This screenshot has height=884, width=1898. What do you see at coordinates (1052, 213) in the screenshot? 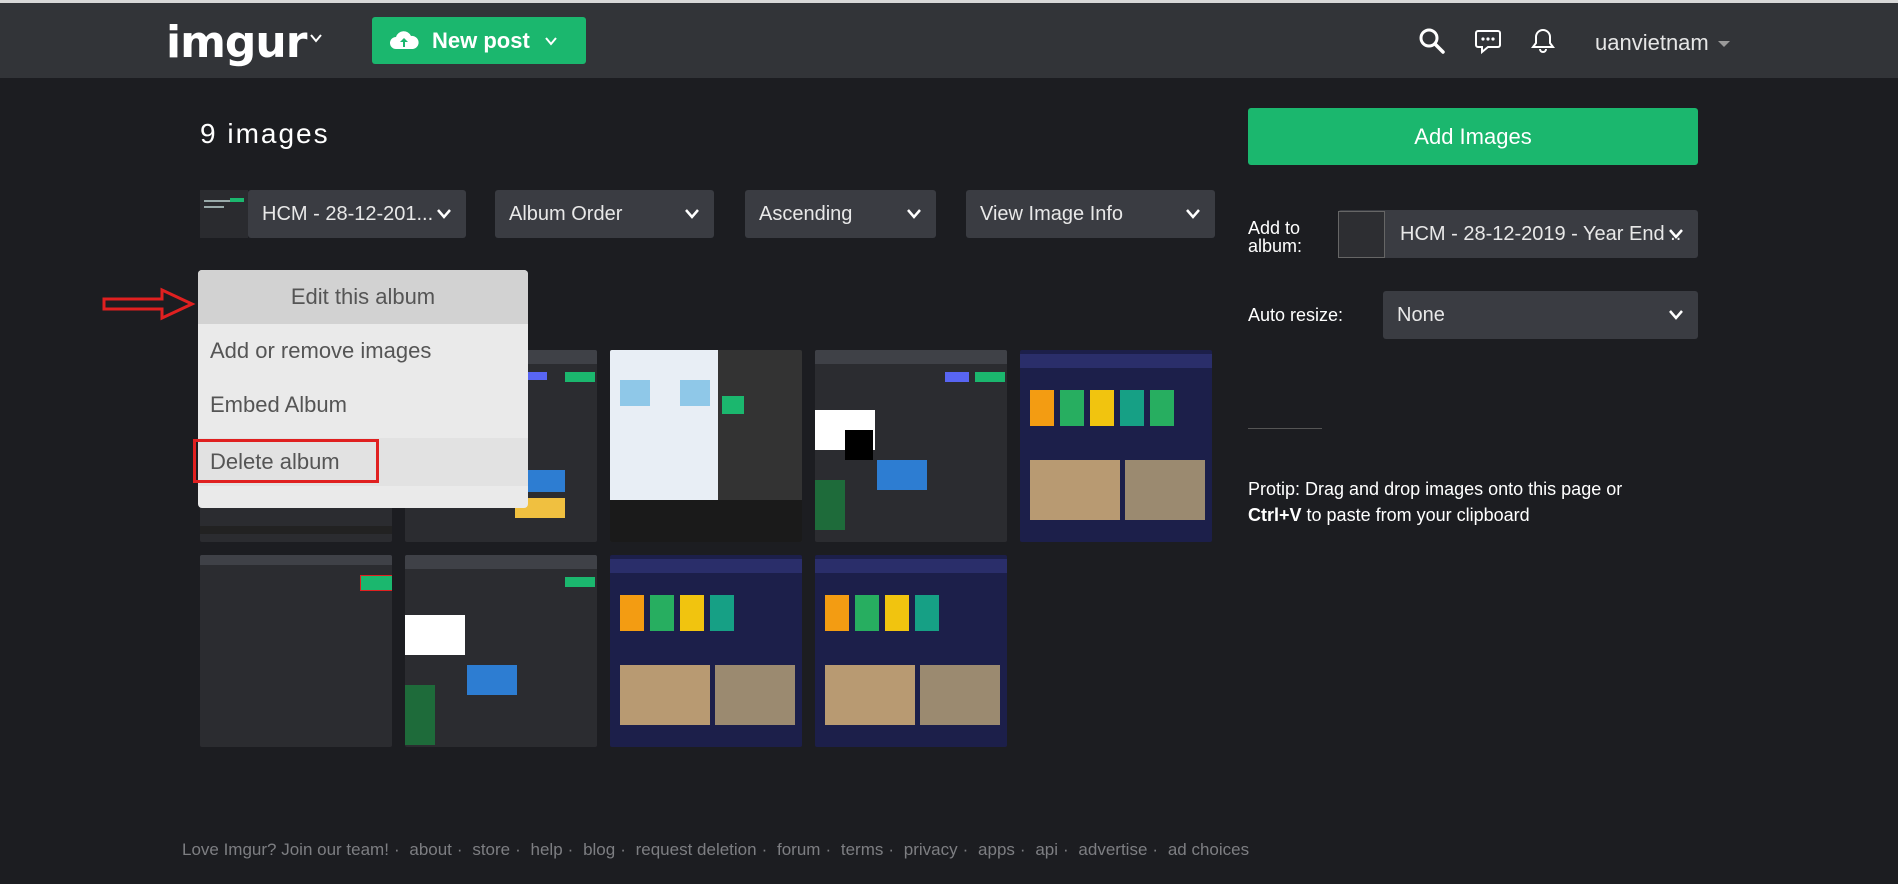
I see `view-select-value: View Image Info` at bounding box center [1052, 213].